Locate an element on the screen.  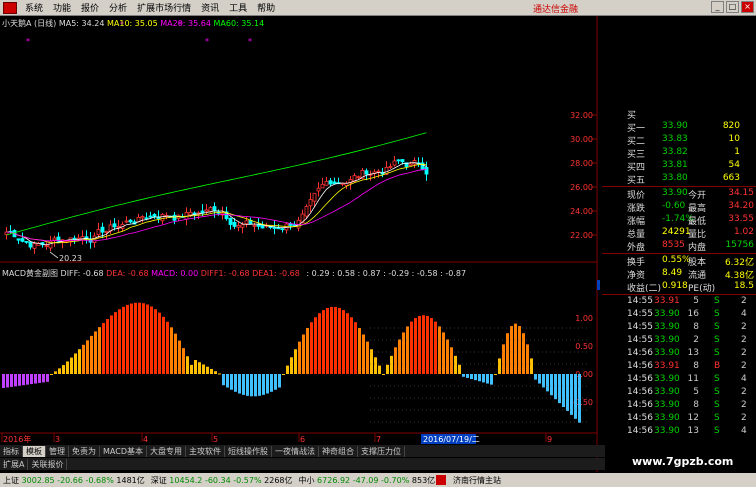
sz-index: 深证 10454.2 -60.34 -0.57% 2268亿 is located at coordinates (222, 480).